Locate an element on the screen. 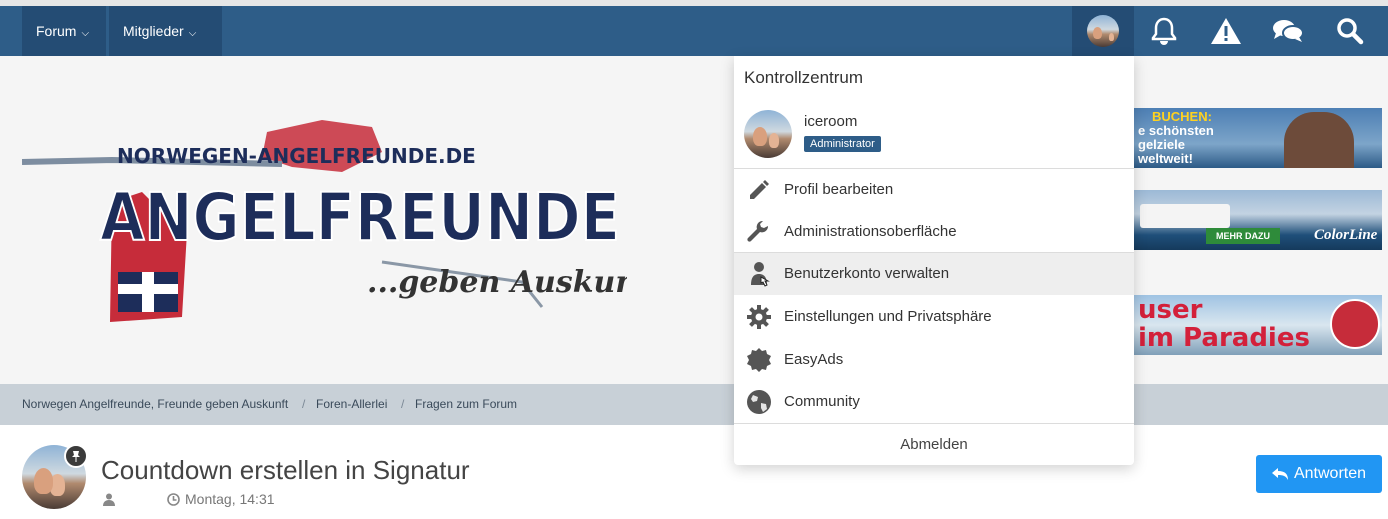 This screenshot has height=519, width=1388. menu-item-easyads: EasyAds is located at coordinates (934, 360).